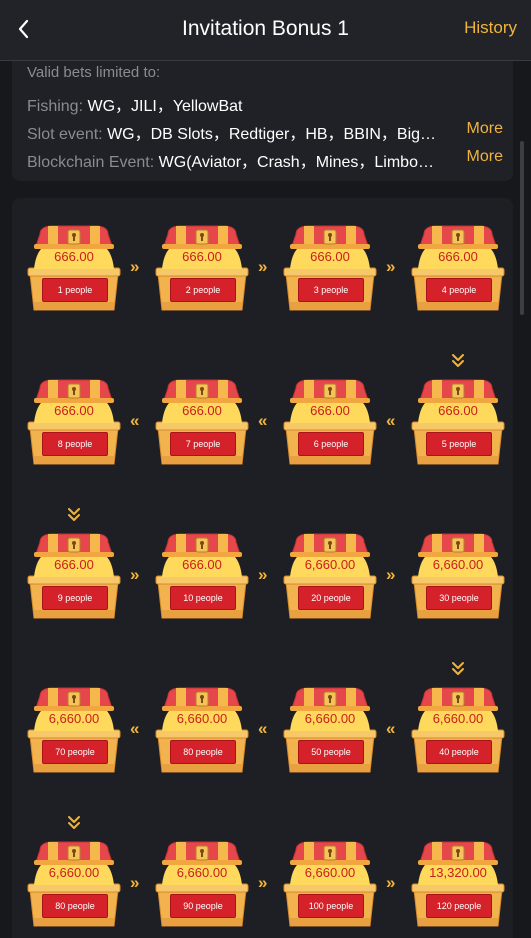 This screenshot has width=531, height=938. I want to click on reward-chest: 666.00 6 people, so click(330, 422).